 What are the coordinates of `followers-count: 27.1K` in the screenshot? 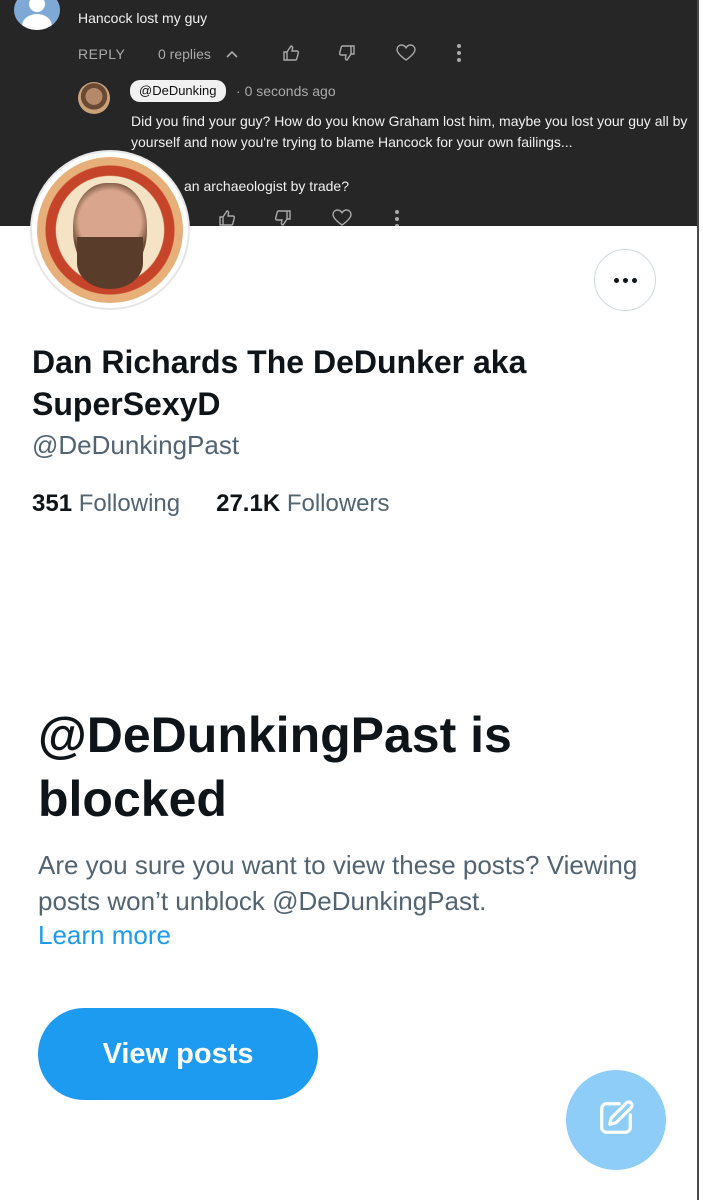 It's located at (248, 503).